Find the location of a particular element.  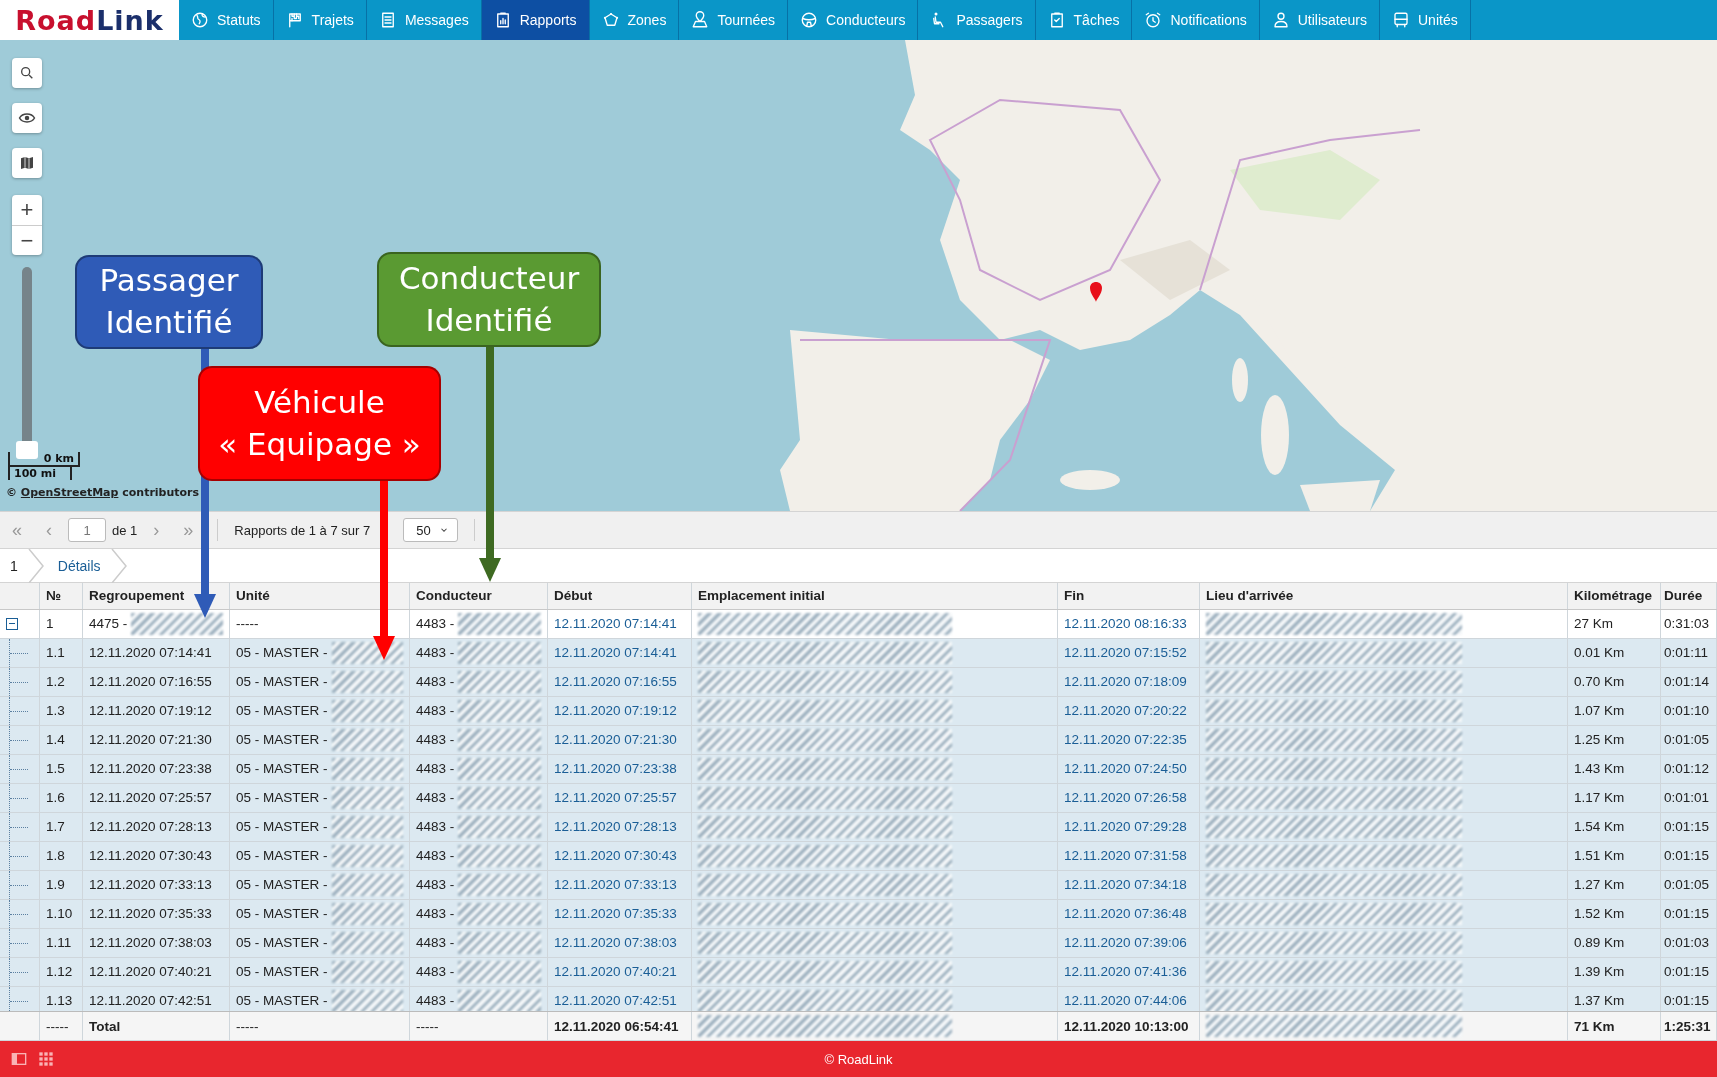

date-link: 12.11.2020 07:44:06 is located at coordinates (1125, 1001).